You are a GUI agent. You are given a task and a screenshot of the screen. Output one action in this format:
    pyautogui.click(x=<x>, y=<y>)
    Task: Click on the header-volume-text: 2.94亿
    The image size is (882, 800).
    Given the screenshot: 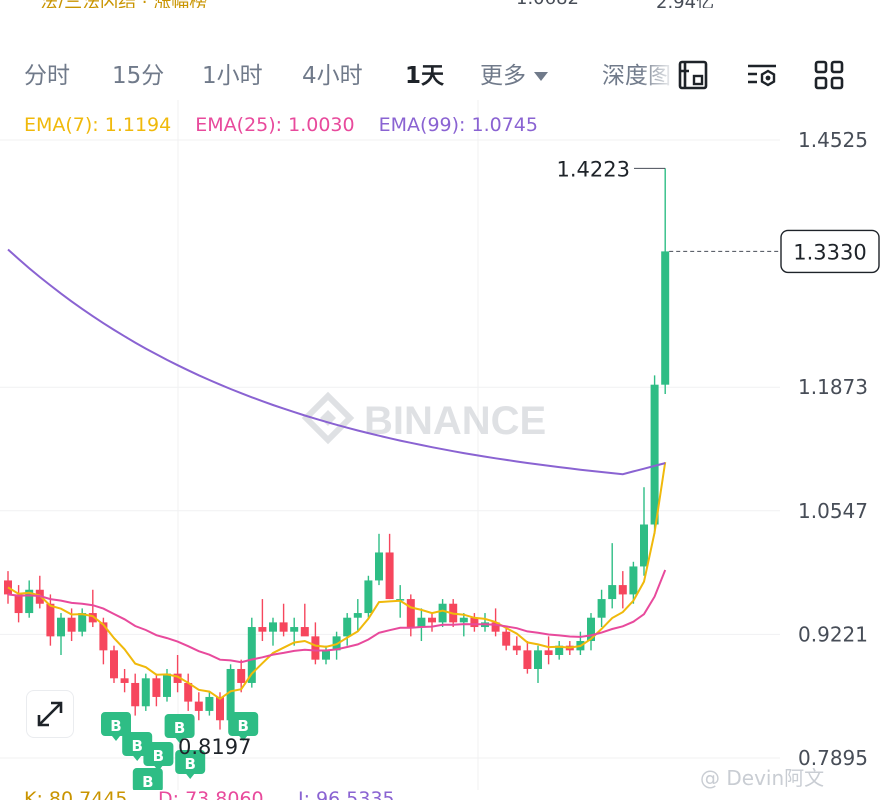 What is the action you would take?
    pyautogui.click(x=685, y=4)
    